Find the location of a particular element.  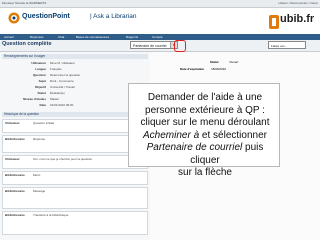

status-value: 15/06/2010 is located at coordinates (219, 69).